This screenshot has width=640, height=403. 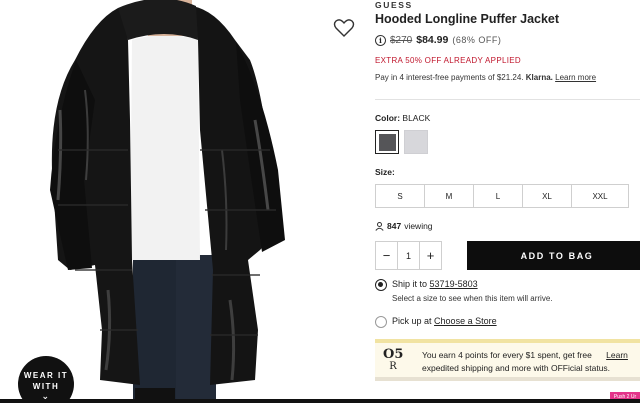 I want to click on zip-code-link: 53719-5803, so click(x=454, y=284).